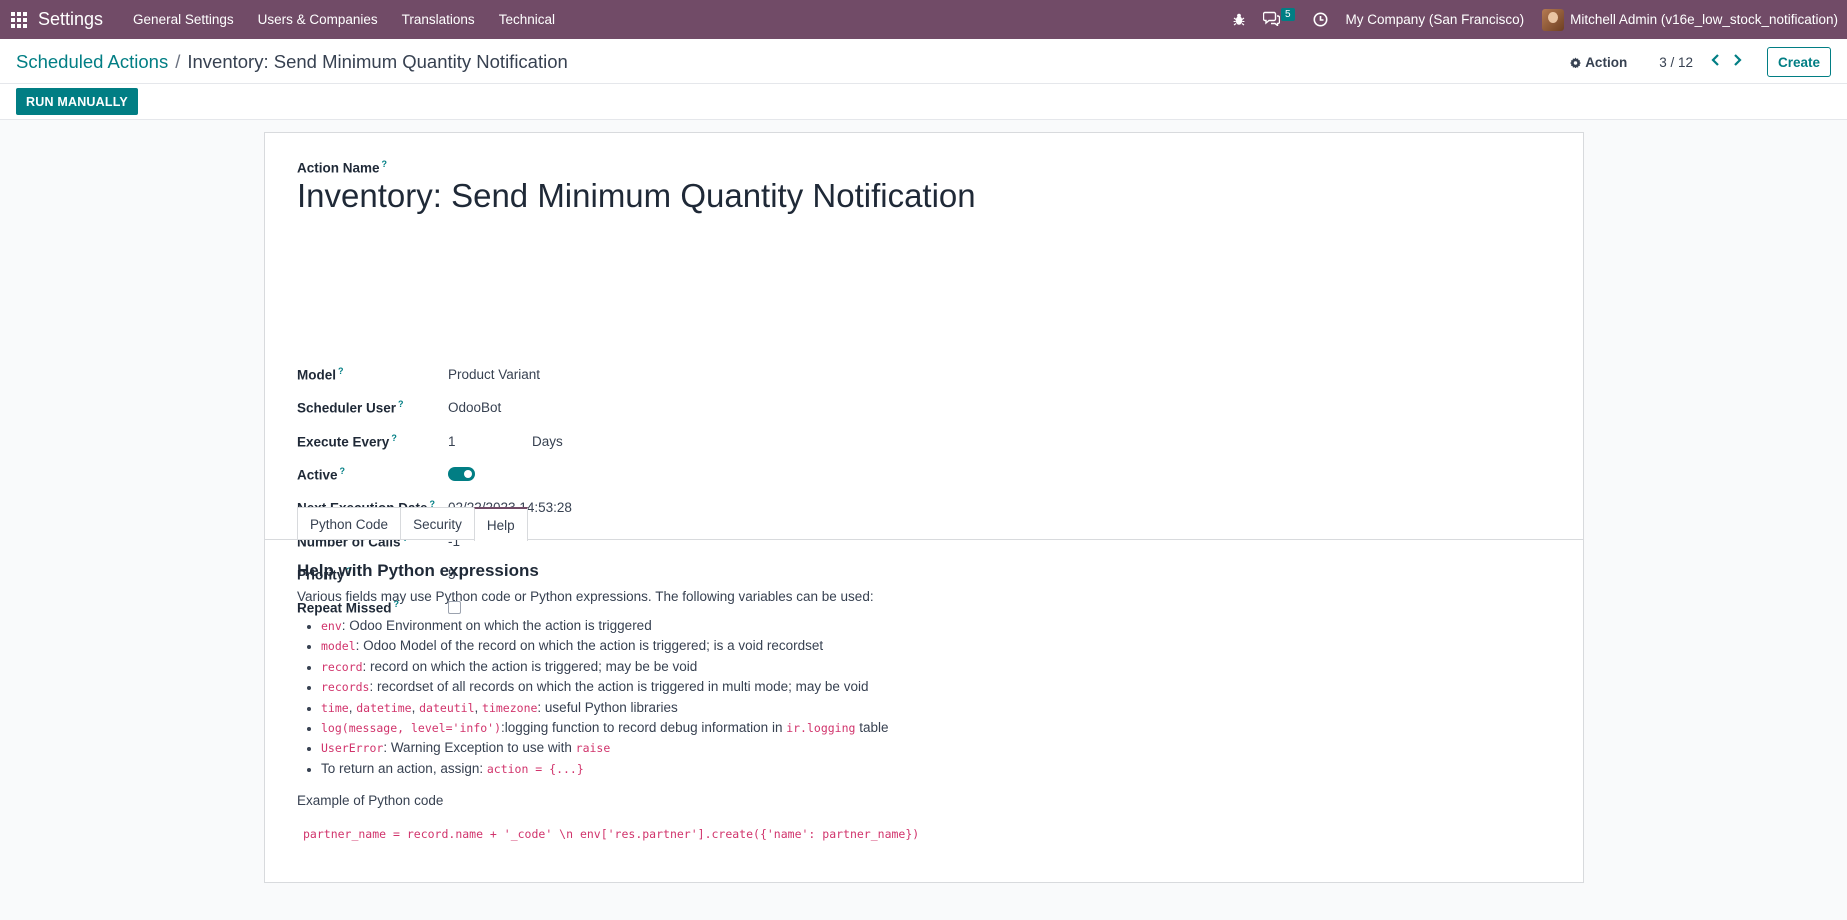  What do you see at coordinates (697, 474) in the screenshot?
I see `field-row-active: Active?` at bounding box center [697, 474].